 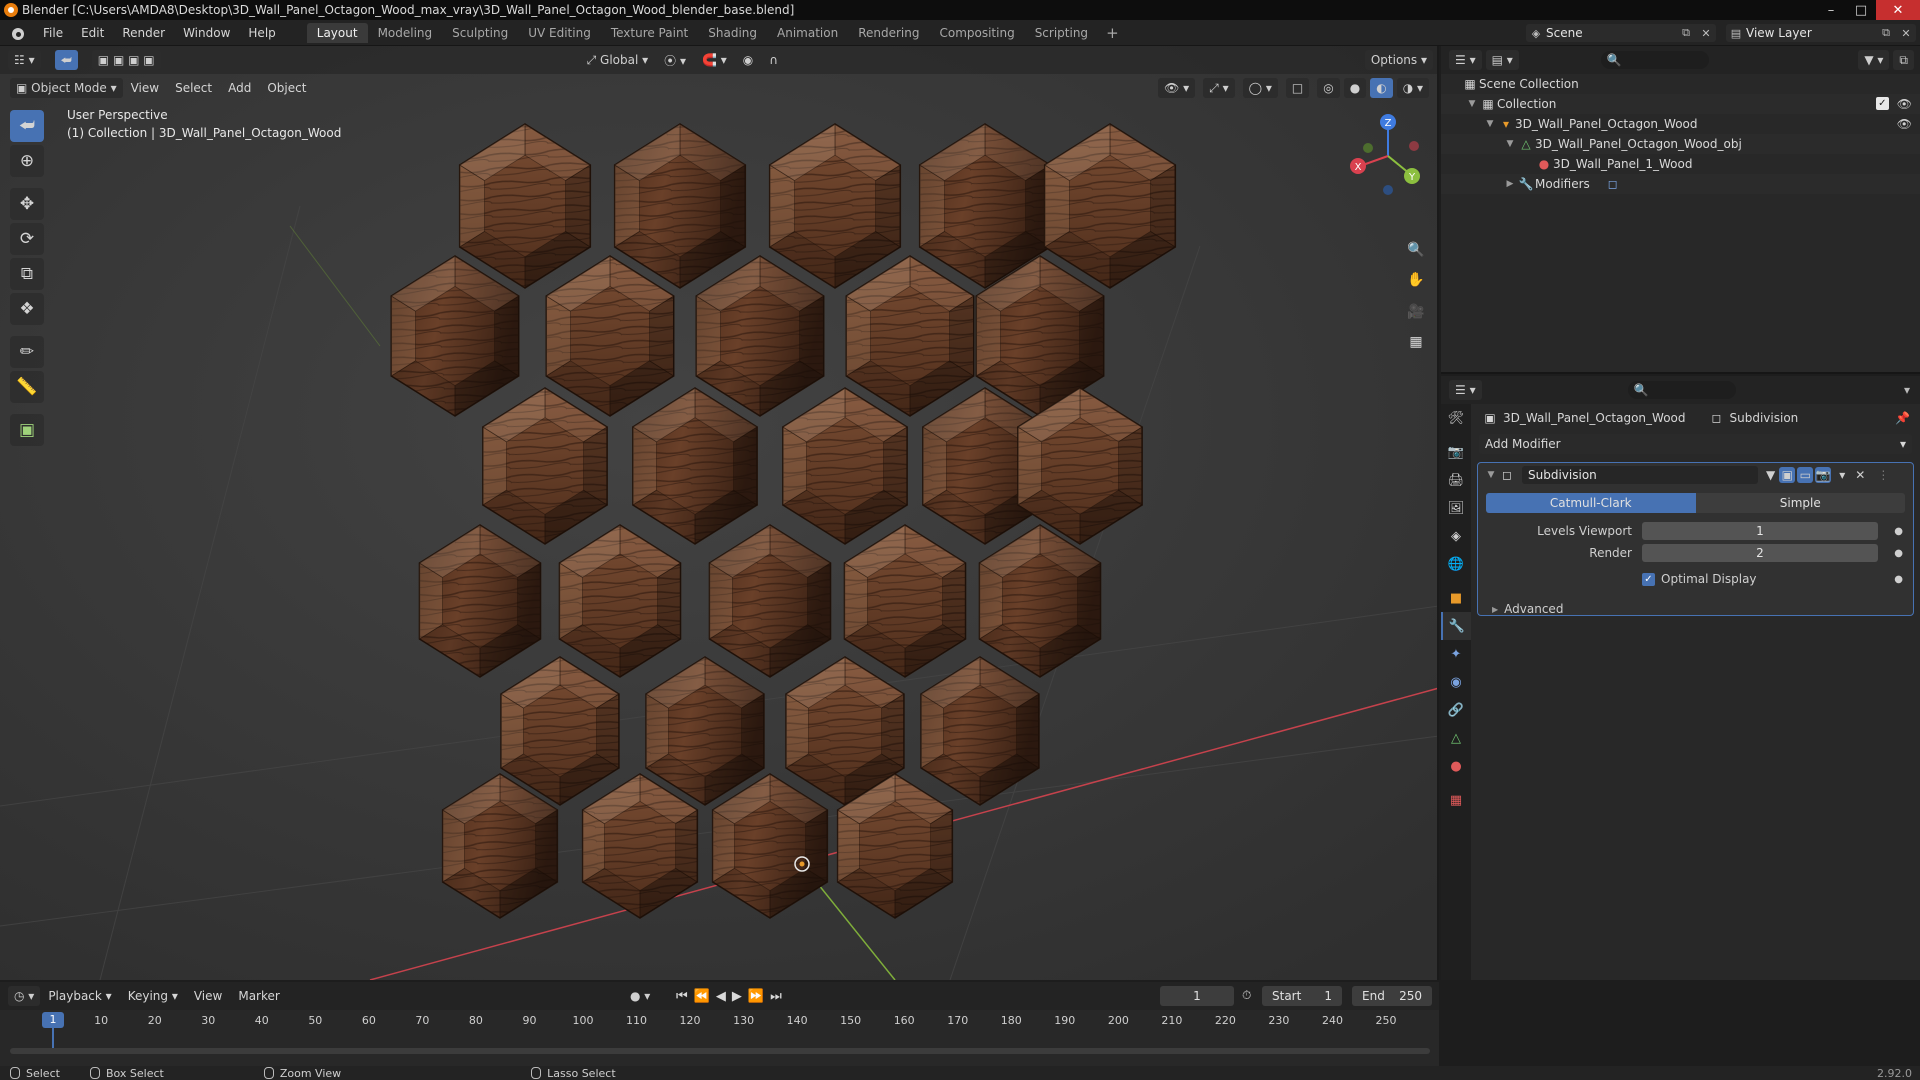 What do you see at coordinates (1219, 88) in the screenshot?
I see `gizmo-toggle: ⤢ ▾` at bounding box center [1219, 88].